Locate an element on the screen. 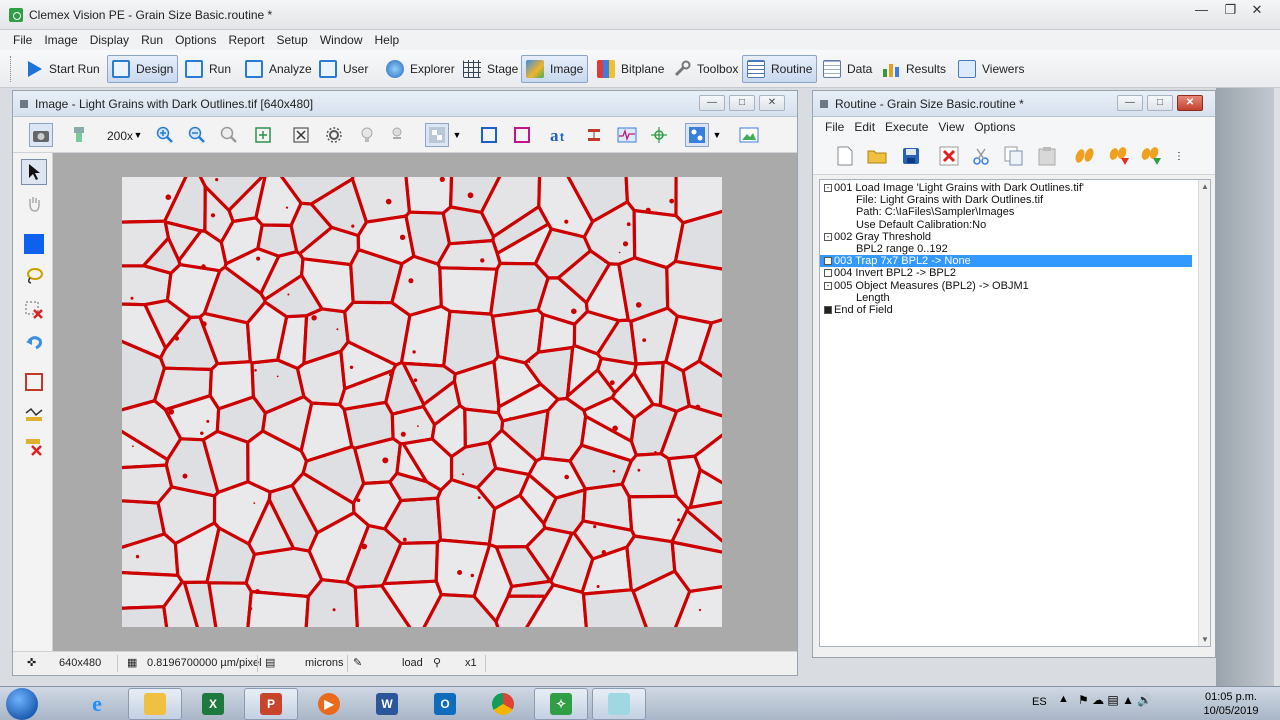 The width and height of the screenshot is (1280, 720). results-button: Results is located at coordinates (914, 69).